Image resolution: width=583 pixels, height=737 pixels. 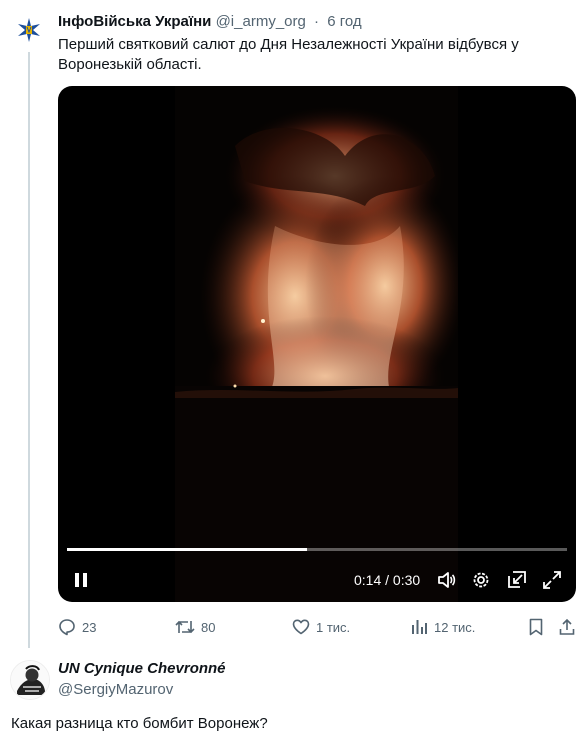 I want to click on reply-author-handle: @SergiyMazurov, so click(x=115, y=690).